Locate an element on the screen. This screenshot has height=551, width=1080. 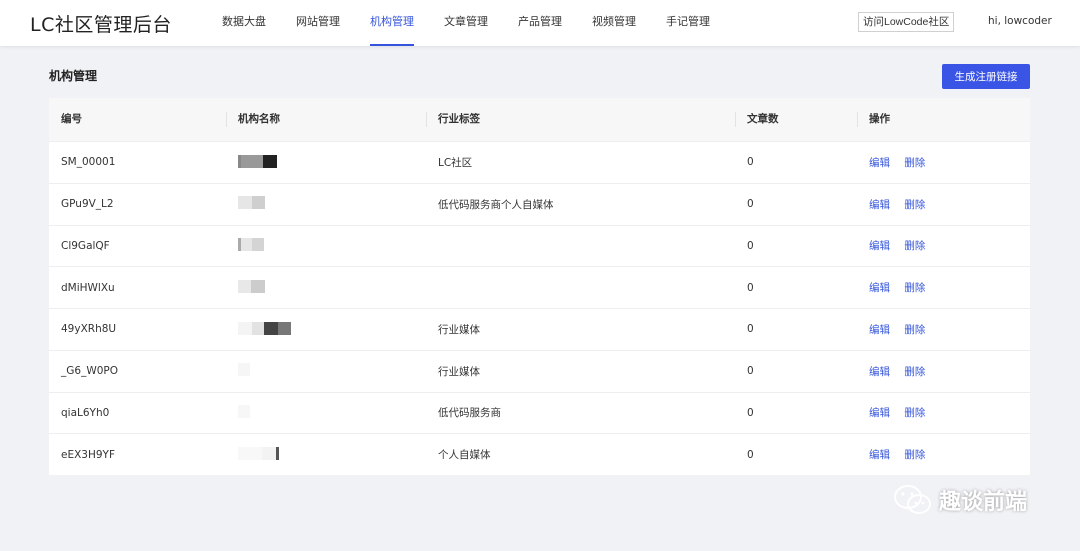
column-header-name: 机构名称 is located at coordinates (326, 119).